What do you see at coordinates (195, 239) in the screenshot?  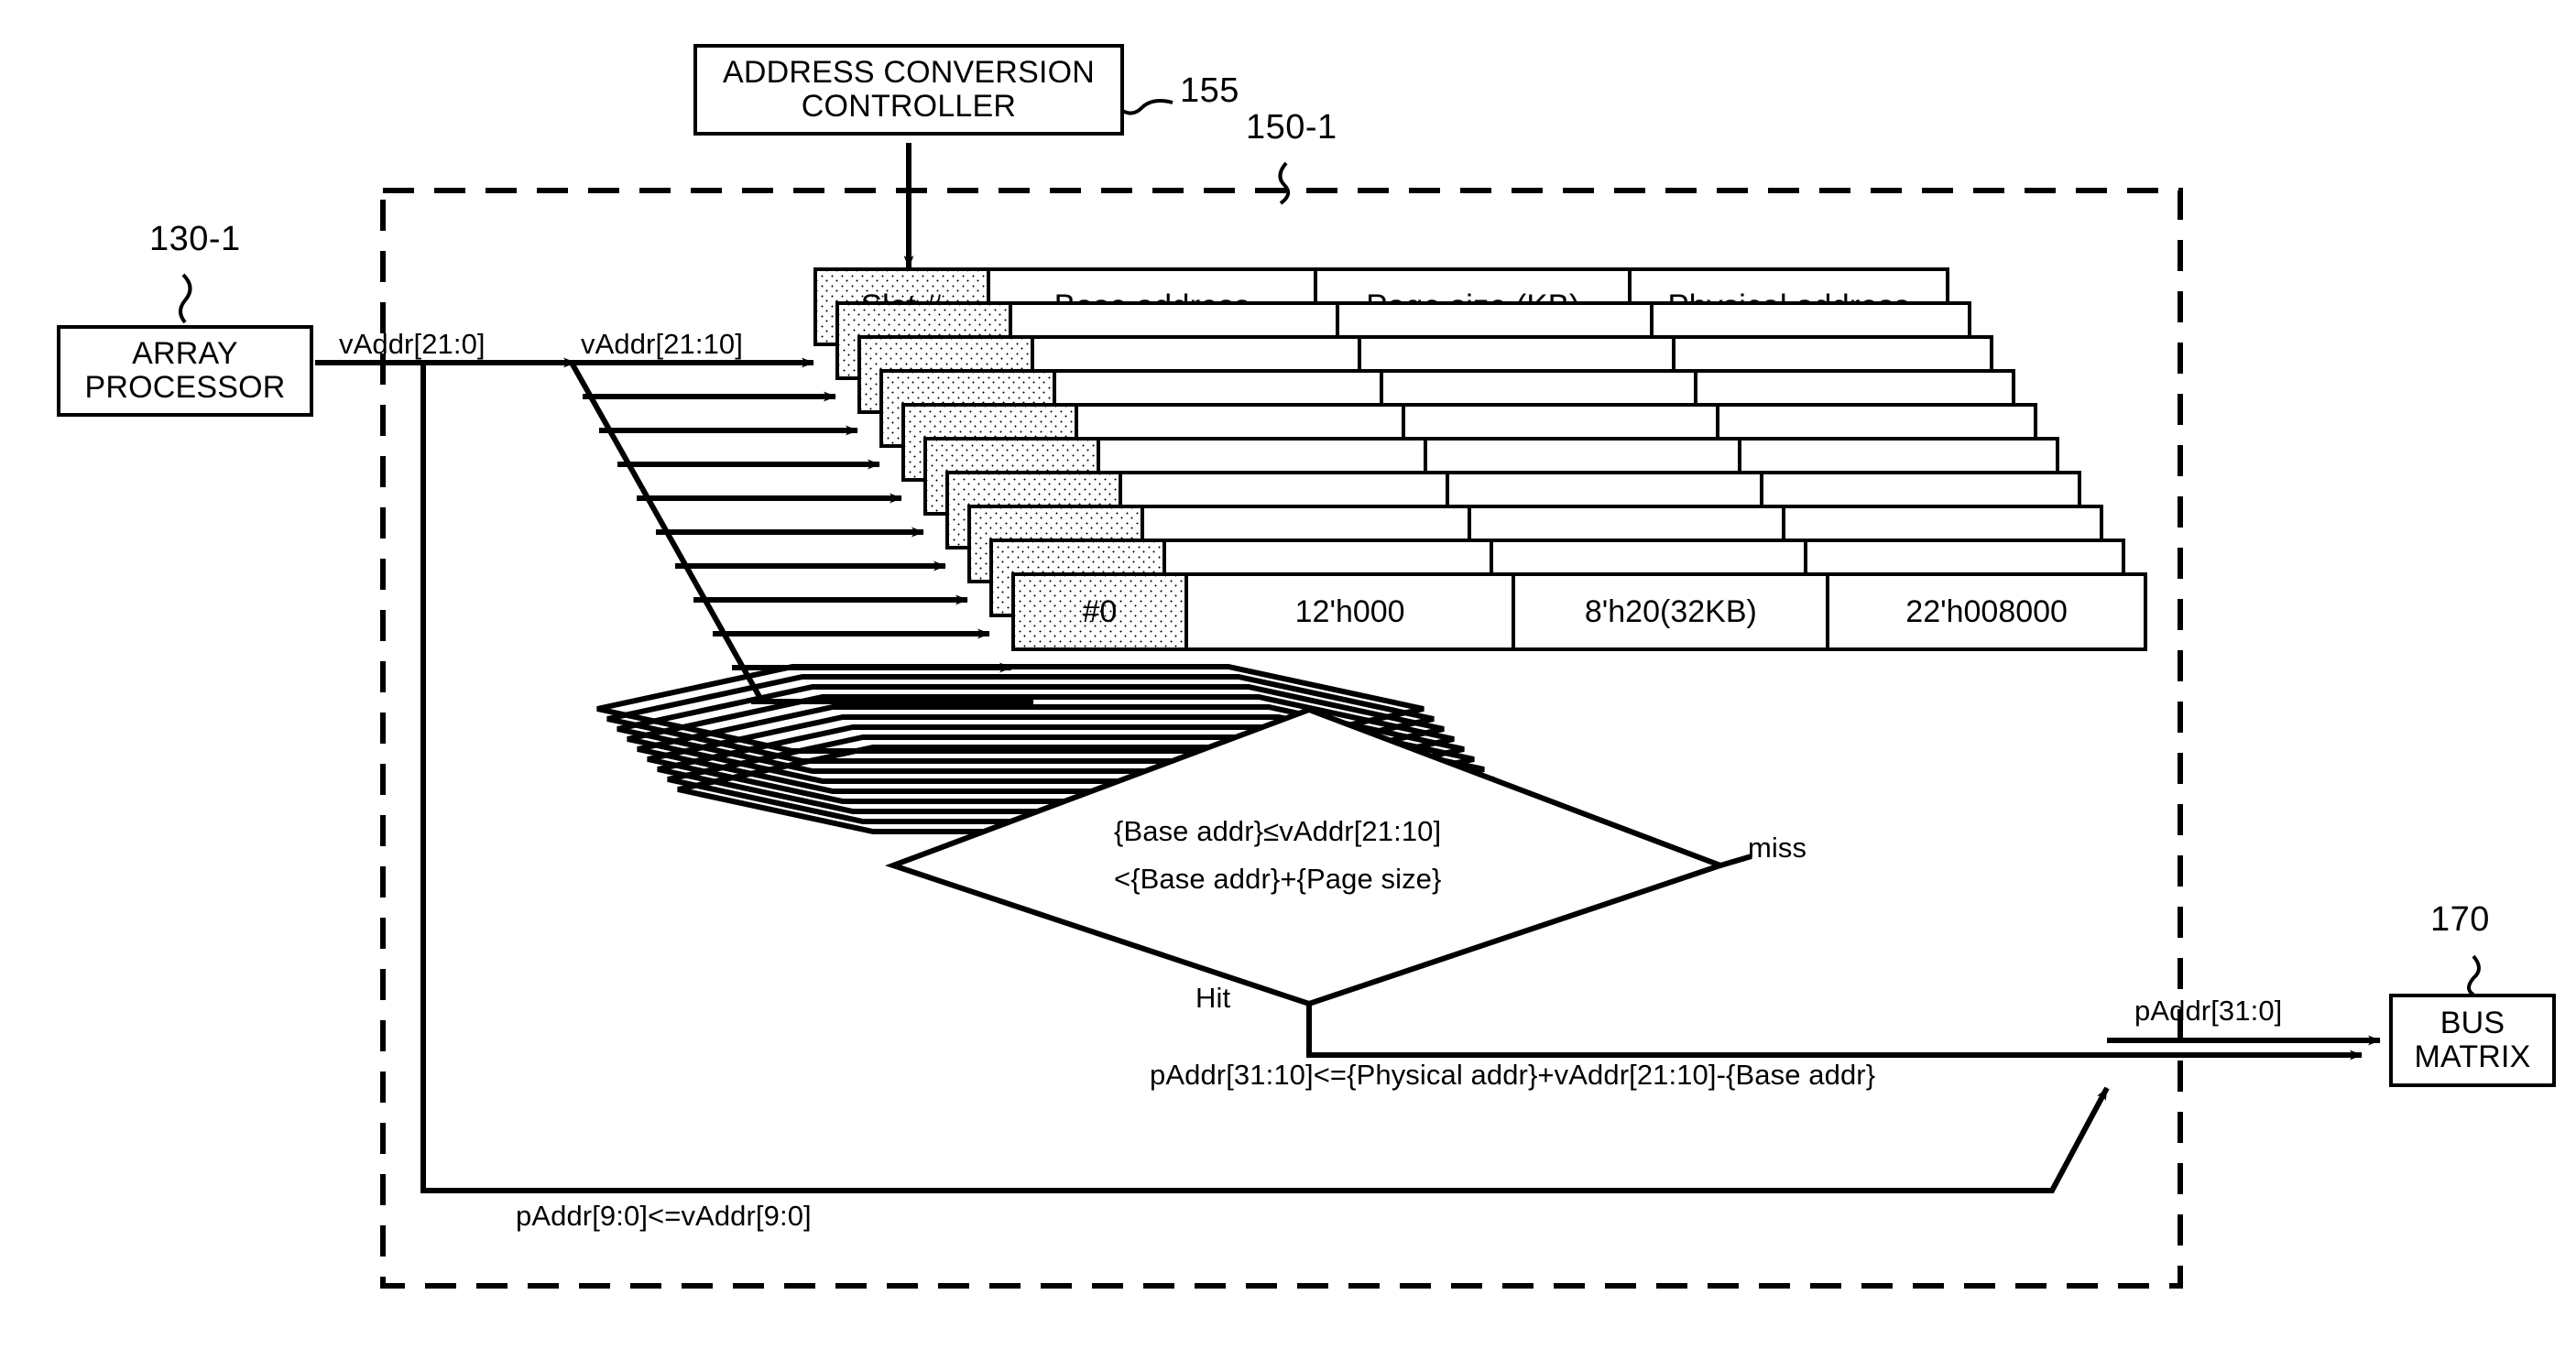 I see `reference-numeral-130-1: 130-1` at bounding box center [195, 239].